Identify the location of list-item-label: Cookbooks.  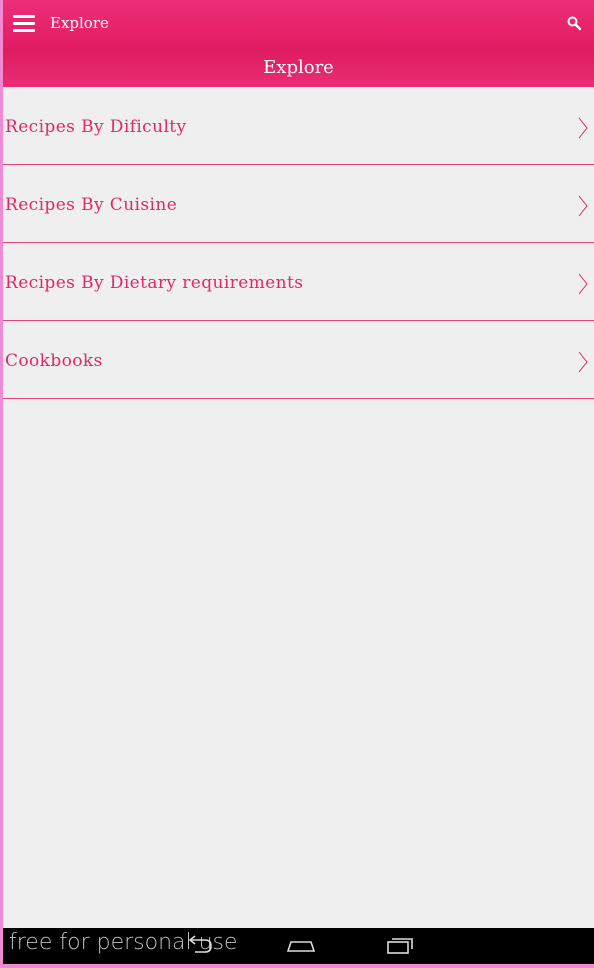
(54, 361).